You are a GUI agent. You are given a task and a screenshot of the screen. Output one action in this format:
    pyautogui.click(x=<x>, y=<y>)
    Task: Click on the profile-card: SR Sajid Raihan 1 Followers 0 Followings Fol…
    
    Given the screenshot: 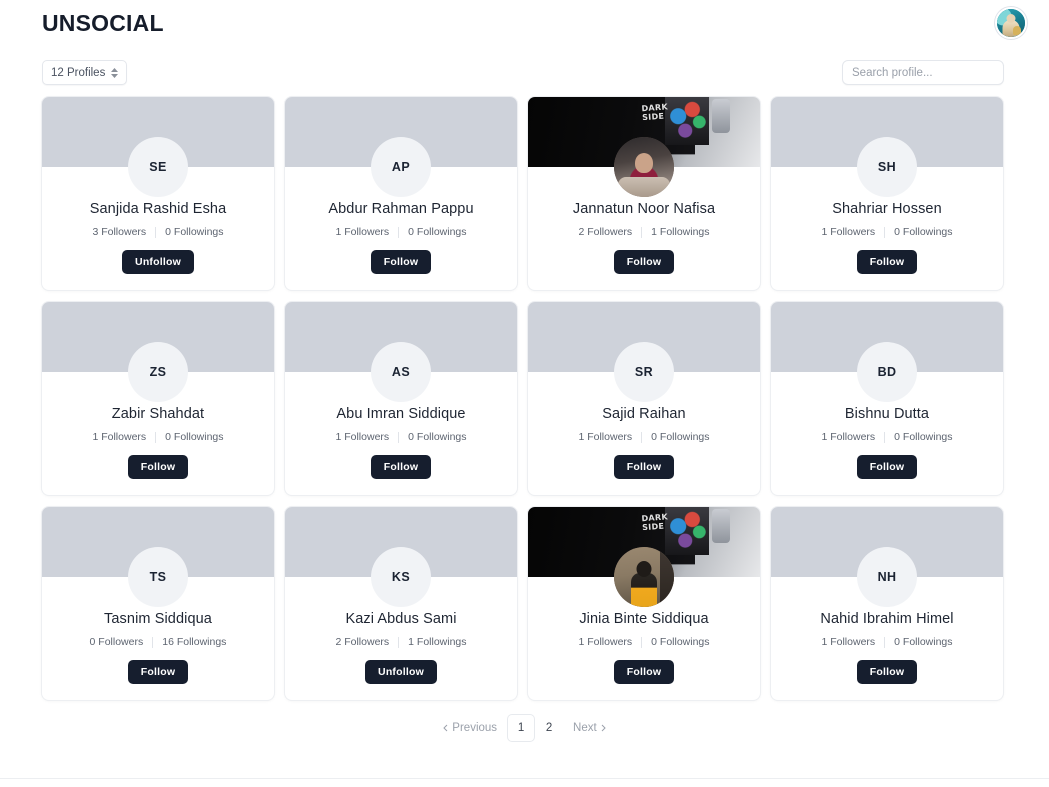 What is the action you would take?
    pyautogui.click(x=644, y=398)
    